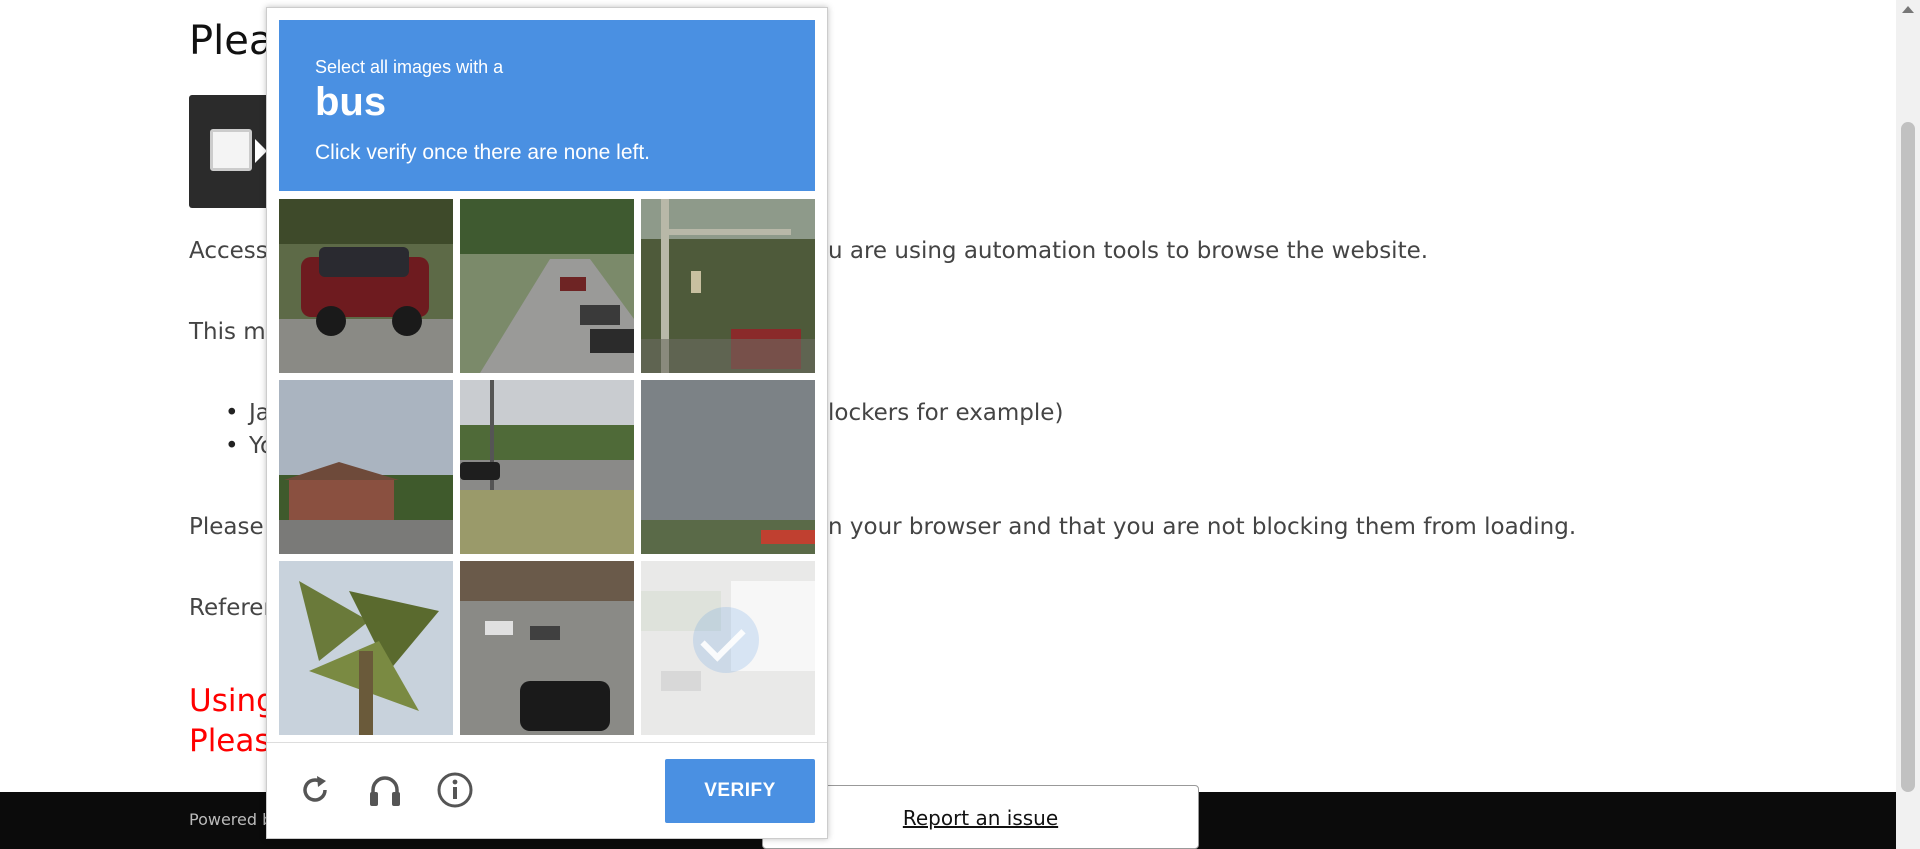  I want to click on scrollbar, so click(1908, 424).